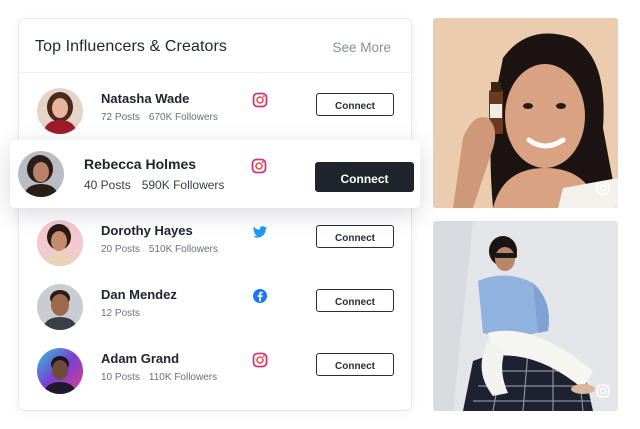 This screenshot has width=640, height=429. Describe the element at coordinates (140, 358) in the screenshot. I see `influencer-name: Adam Grand` at that location.